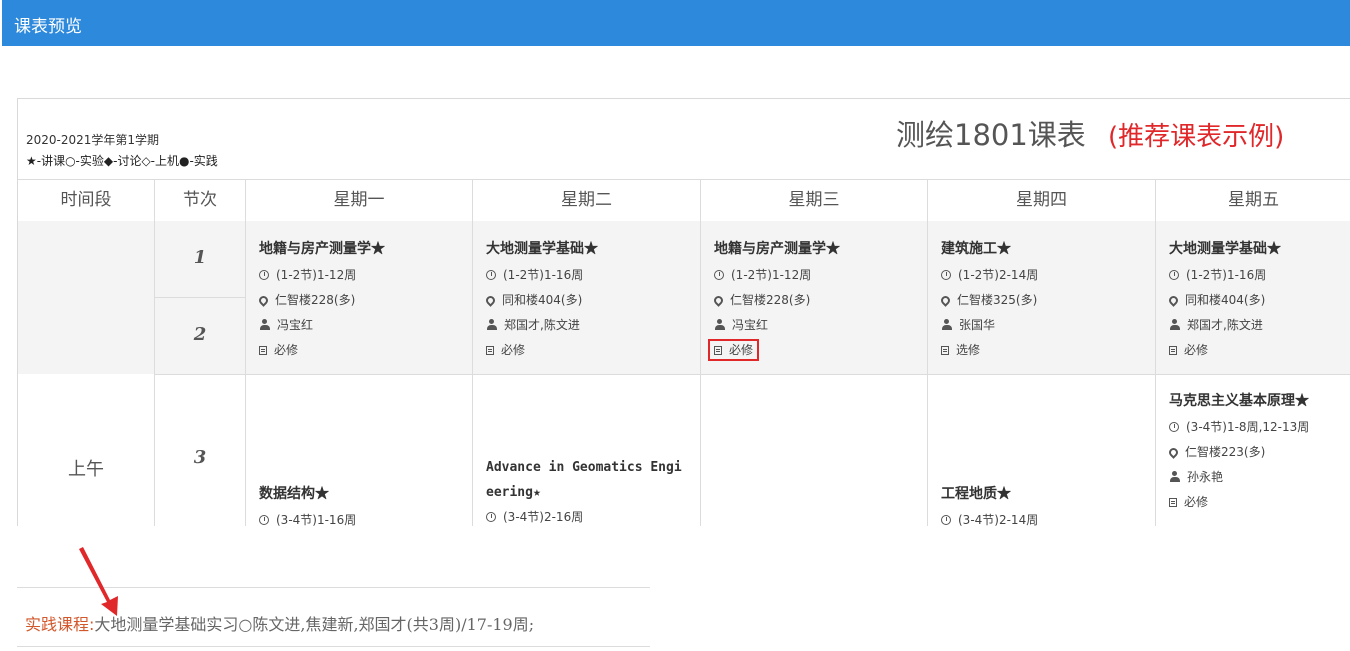 The image size is (1350, 651). I want to click on course-time: (3-4节)1-8周,12-13周, so click(1248, 427).